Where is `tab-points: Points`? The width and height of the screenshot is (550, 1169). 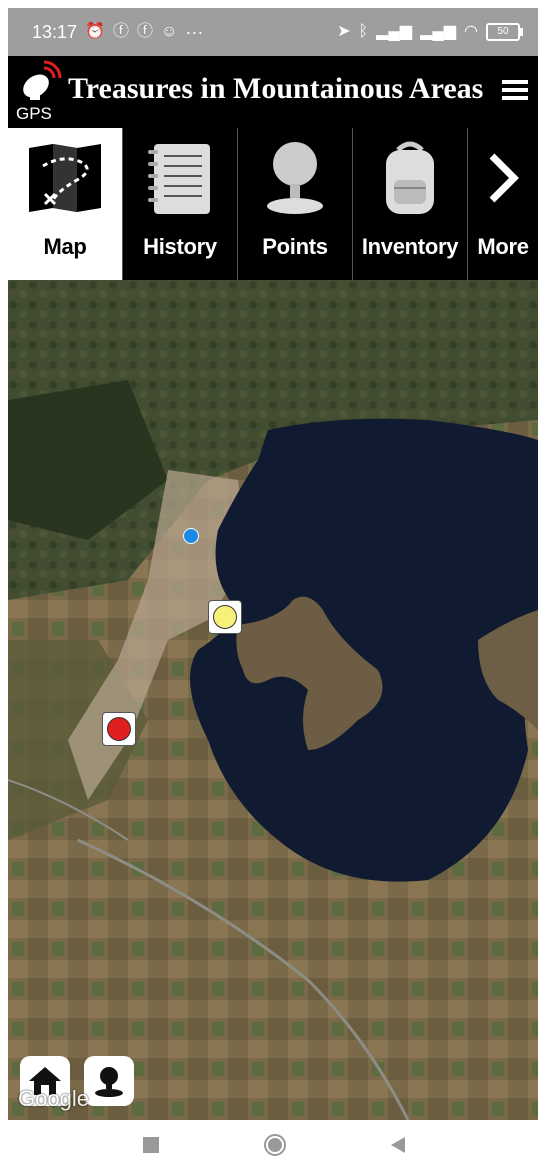
tab-points: Points is located at coordinates (295, 204).